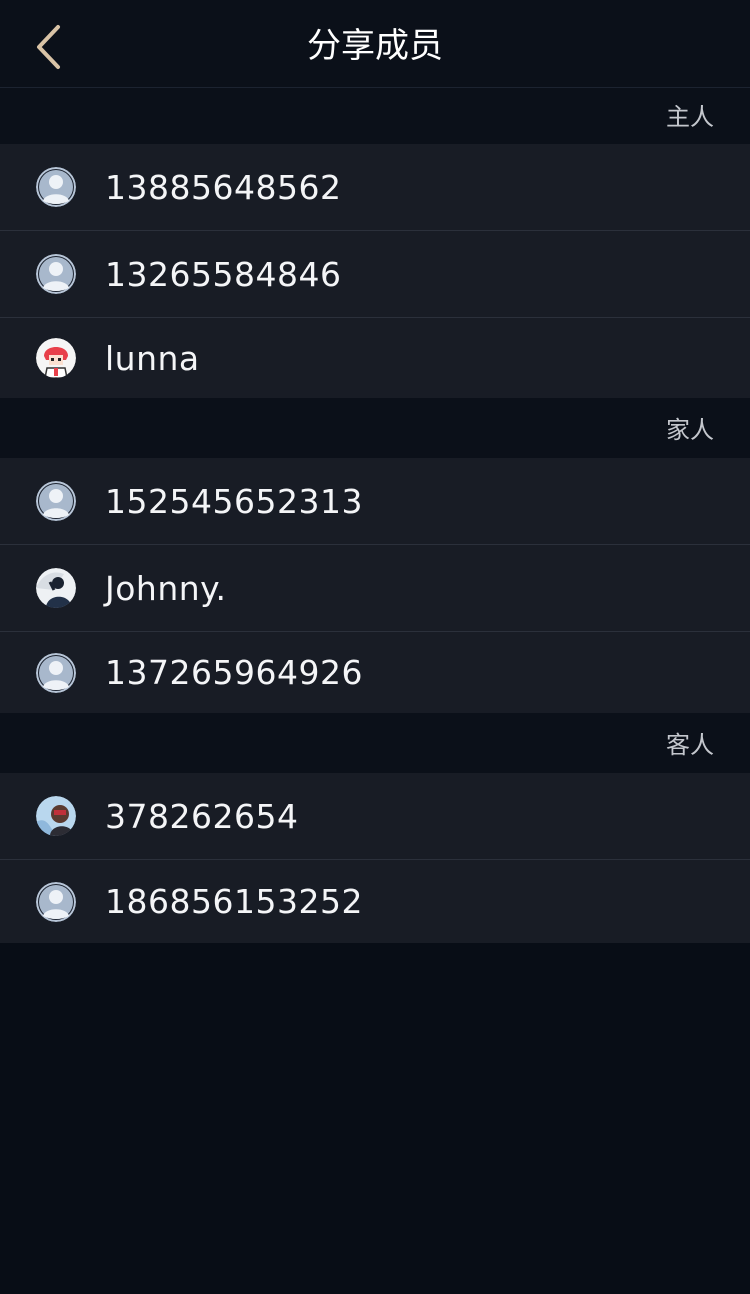  Describe the element at coordinates (375, 816) in the screenshot. I see `member-row: 378262654` at that location.